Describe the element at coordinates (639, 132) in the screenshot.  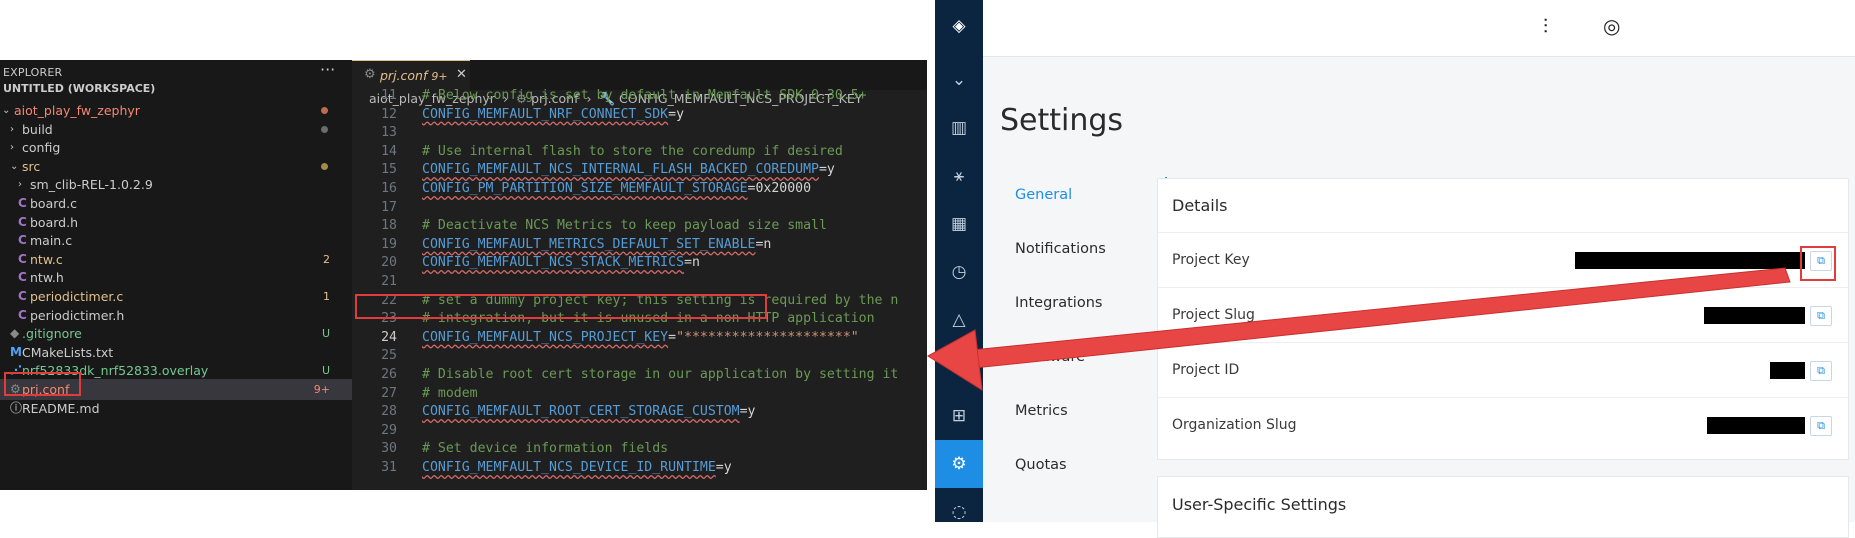
I see `code-line: 13` at that location.